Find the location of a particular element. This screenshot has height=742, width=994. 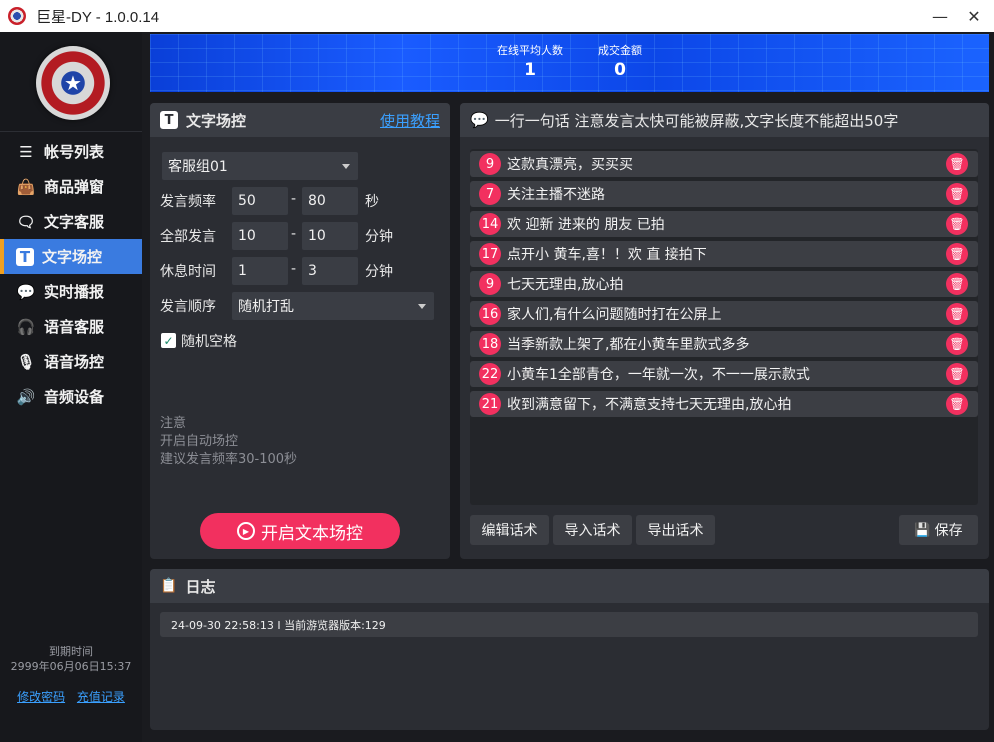

message-text: 收到满意留下，不满意支持七天无理由,放心拍 is located at coordinates (649, 405).